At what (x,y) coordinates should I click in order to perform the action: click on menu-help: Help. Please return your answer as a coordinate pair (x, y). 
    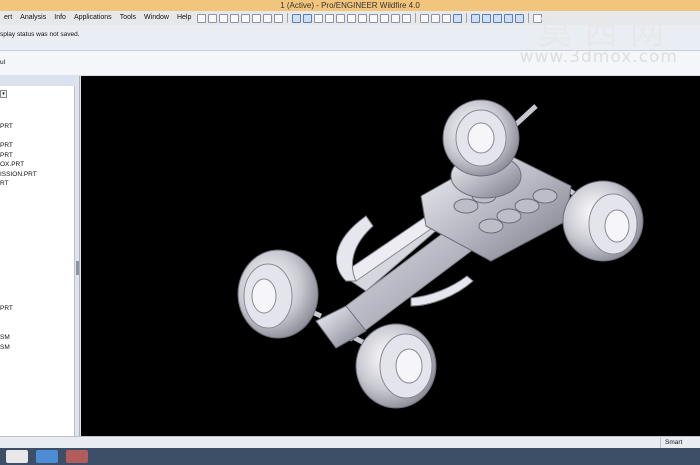
    Looking at the image, I should click on (184, 18).